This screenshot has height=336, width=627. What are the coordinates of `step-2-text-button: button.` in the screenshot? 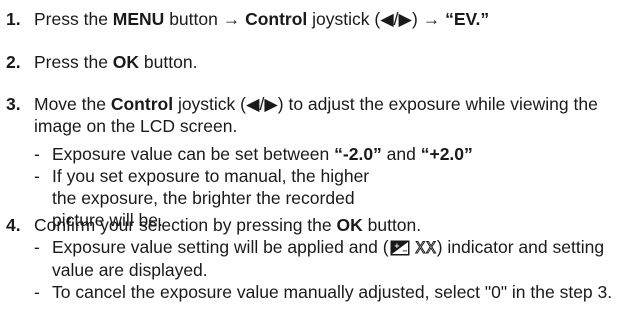 It's located at (168, 62).